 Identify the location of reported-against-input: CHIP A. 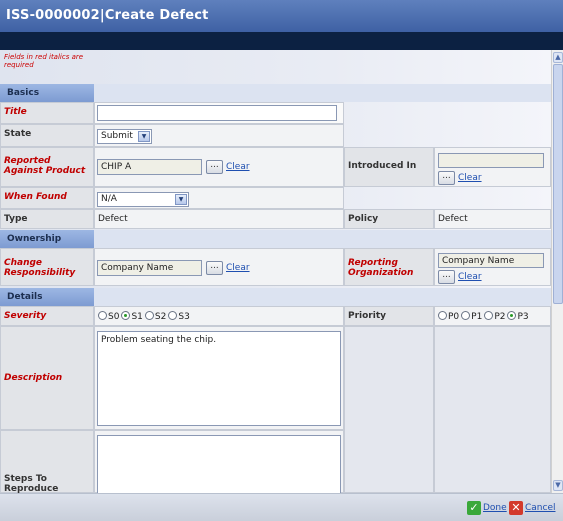
(149, 167).